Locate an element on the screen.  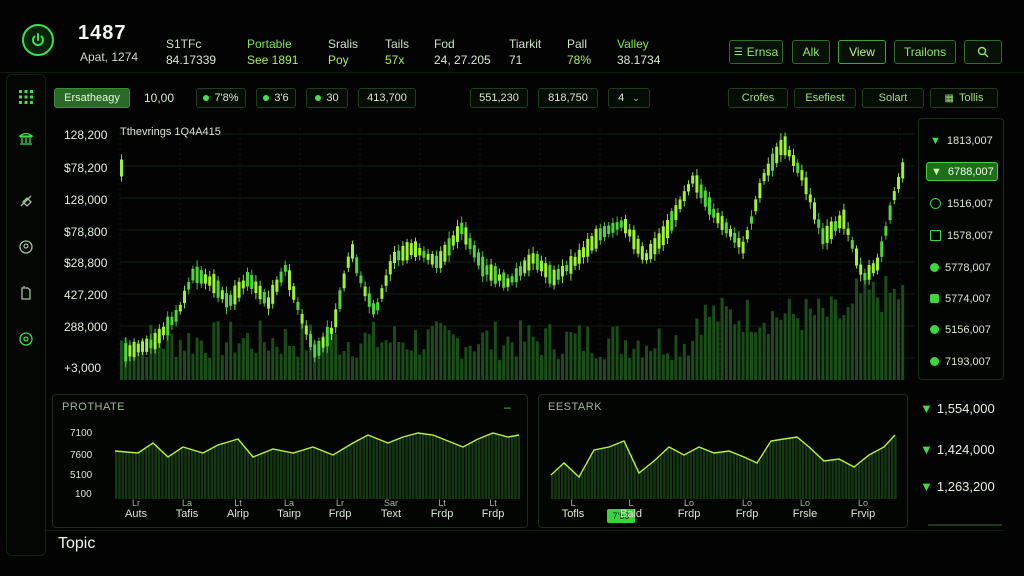
bank-icon is located at coordinates (26, 139).